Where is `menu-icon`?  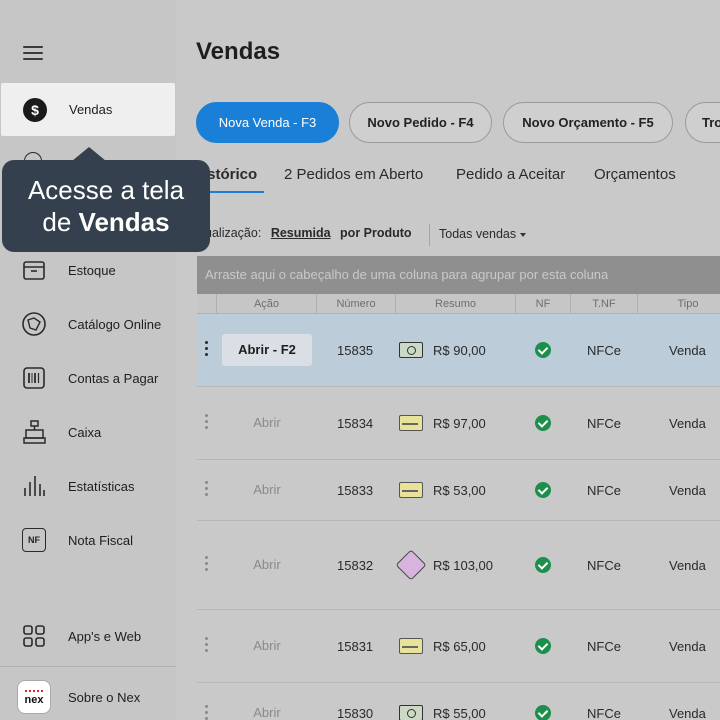 menu-icon is located at coordinates (33, 53).